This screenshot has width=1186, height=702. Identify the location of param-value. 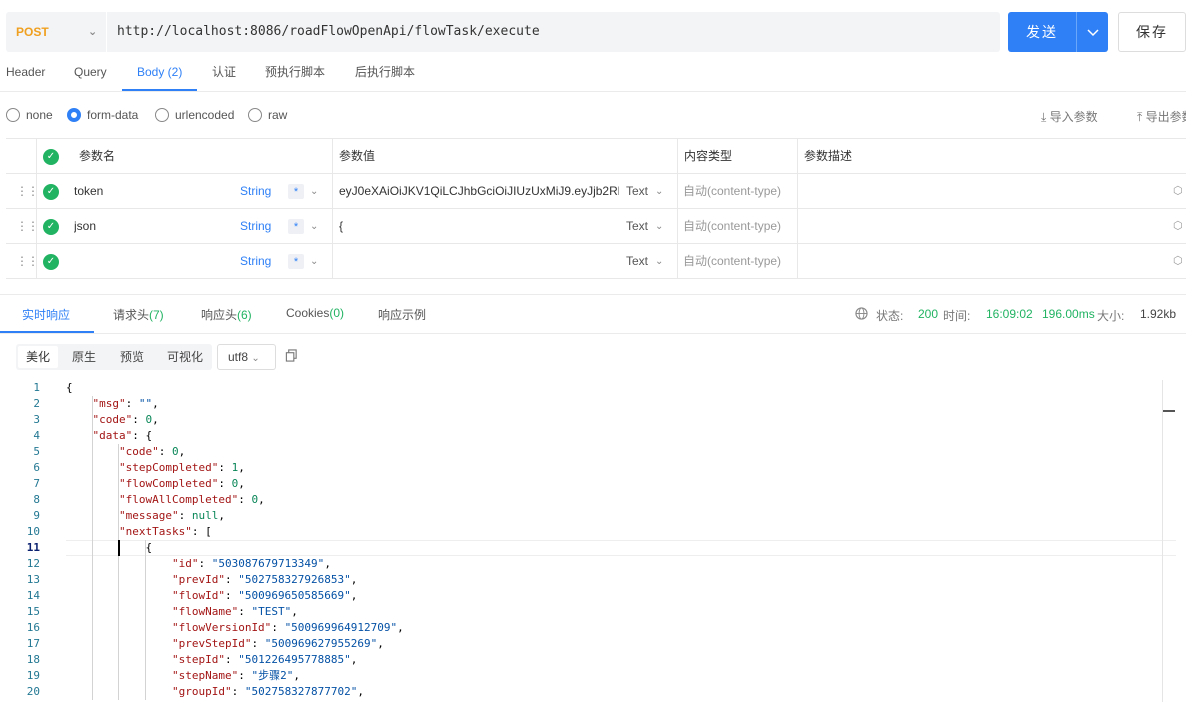
(479, 261).